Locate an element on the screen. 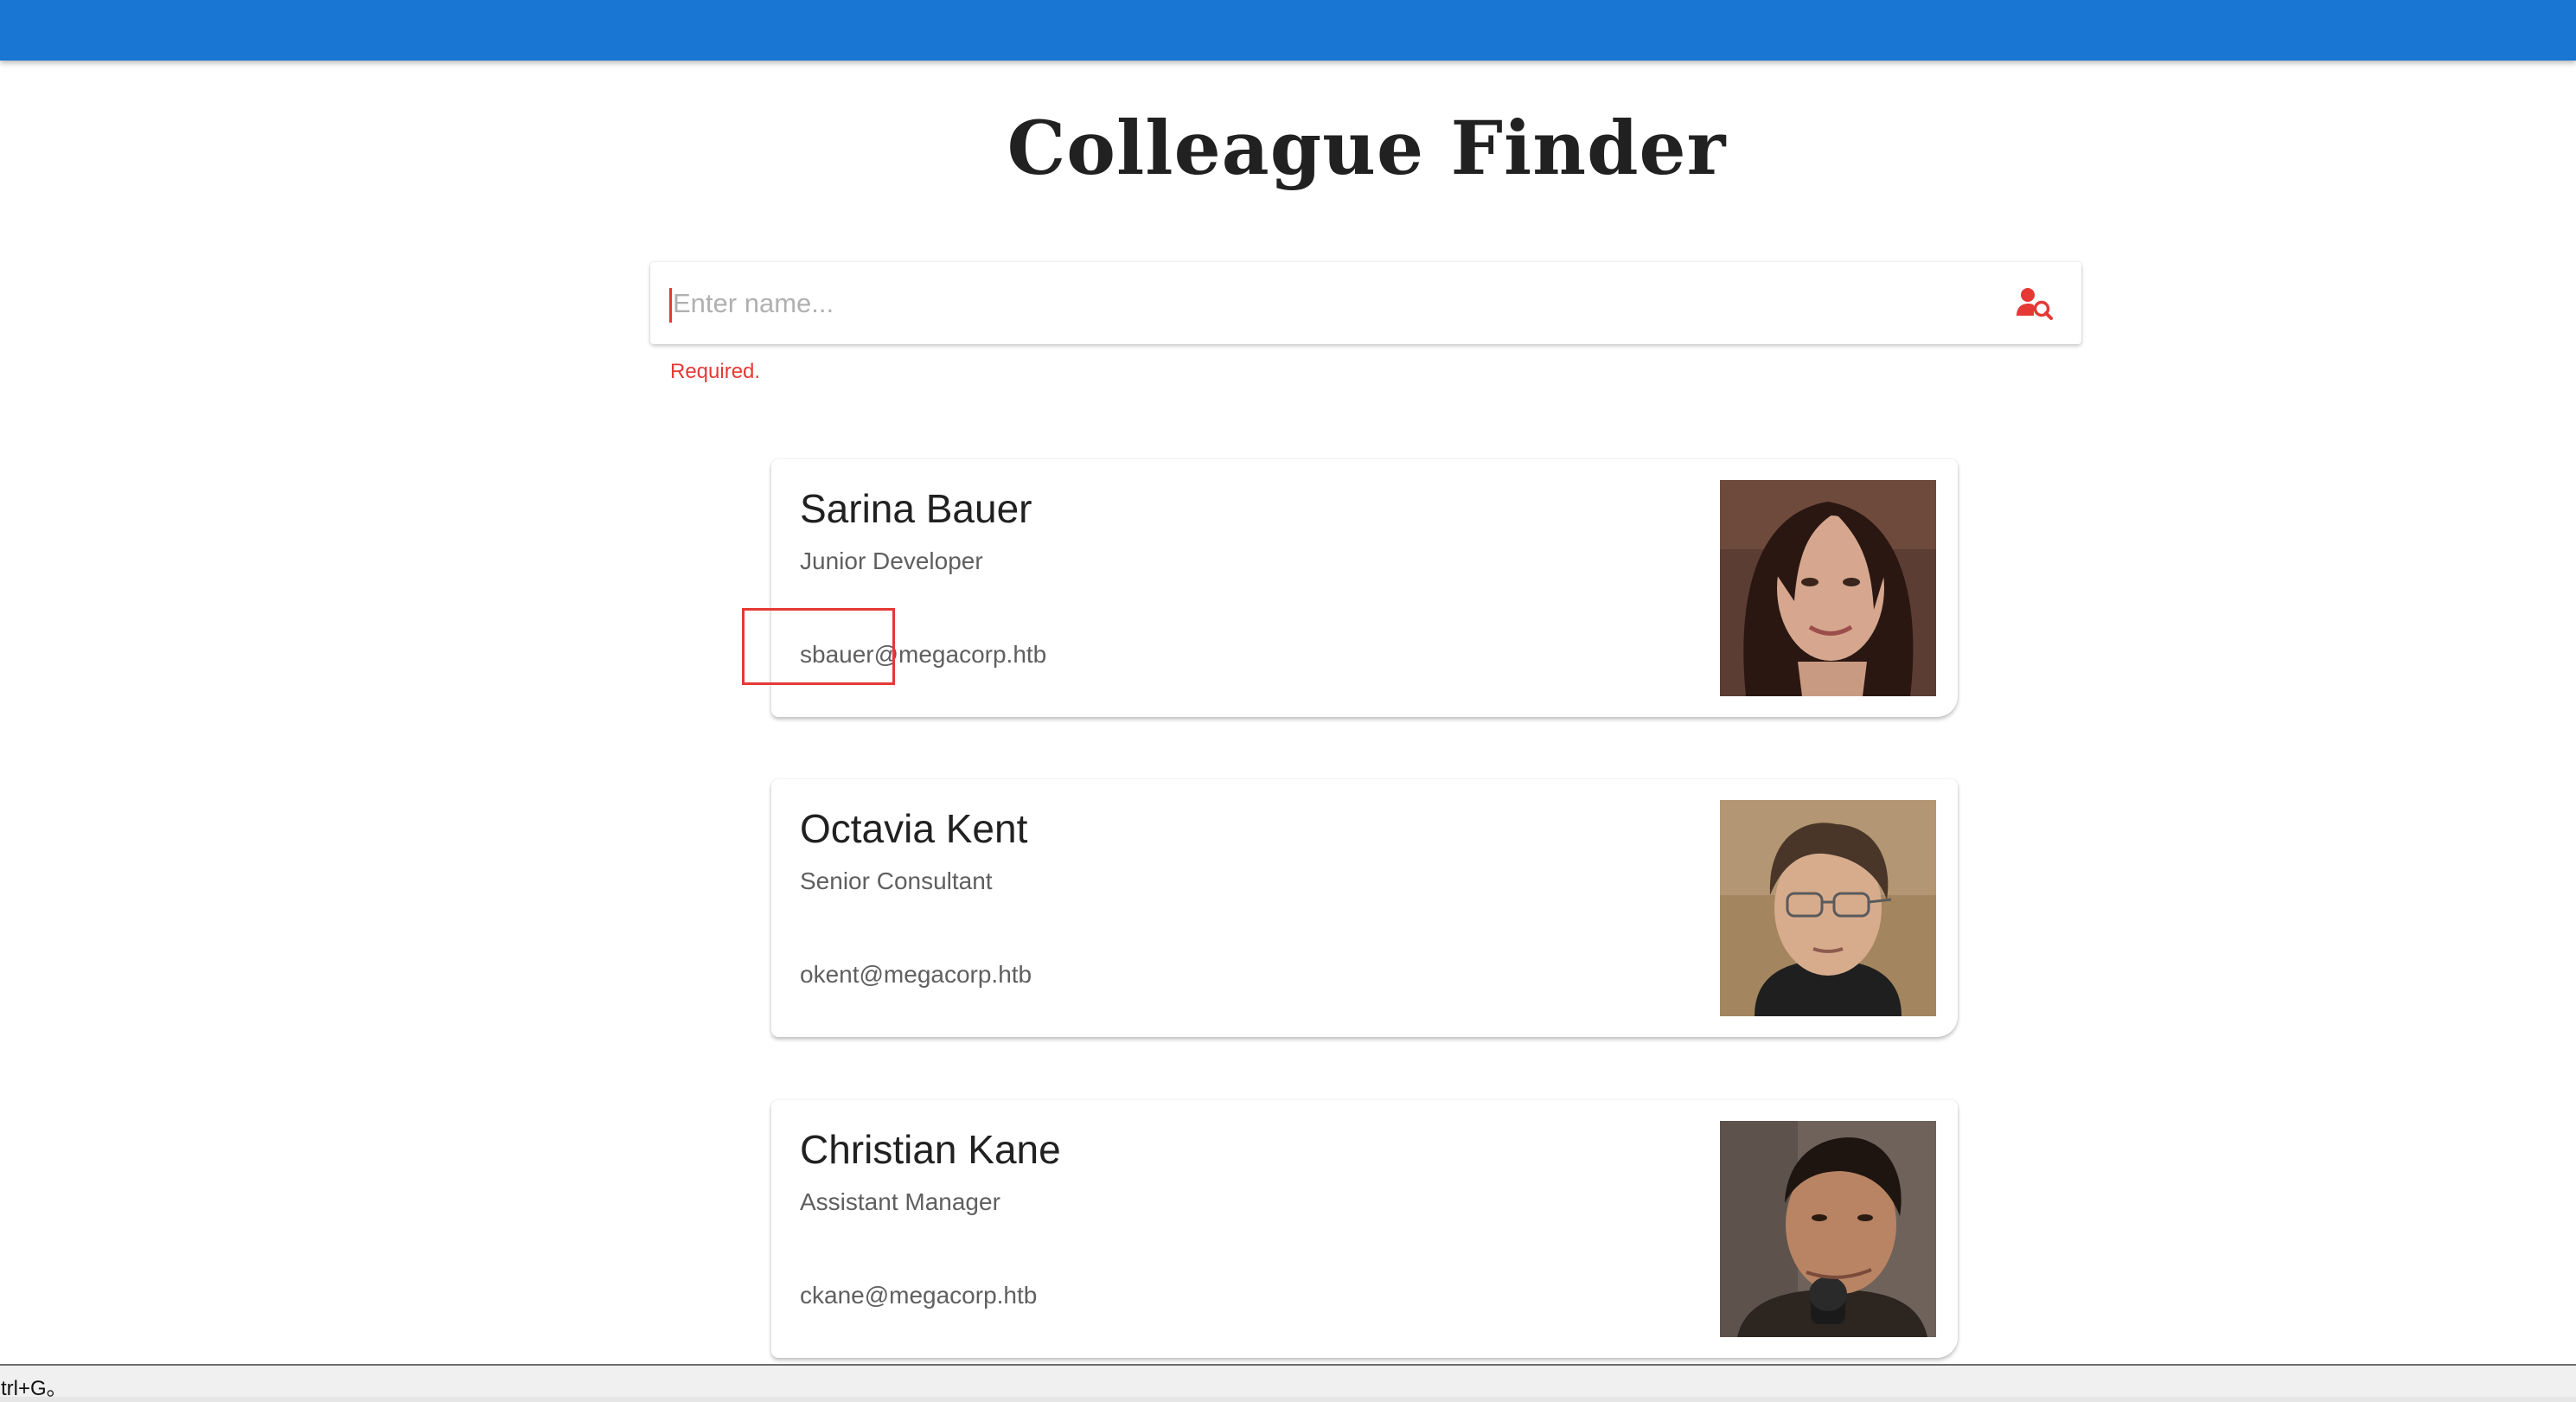 The width and height of the screenshot is (2576, 1402). search-input is located at coordinates (1335, 303).